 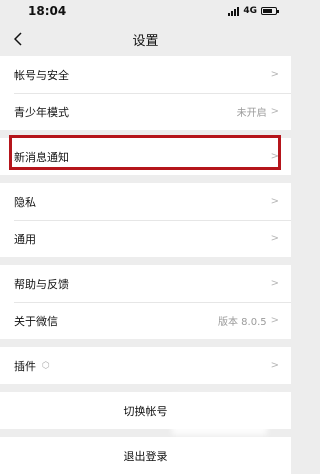 What do you see at coordinates (270, 11) in the screenshot?
I see `battery-icon` at bounding box center [270, 11].